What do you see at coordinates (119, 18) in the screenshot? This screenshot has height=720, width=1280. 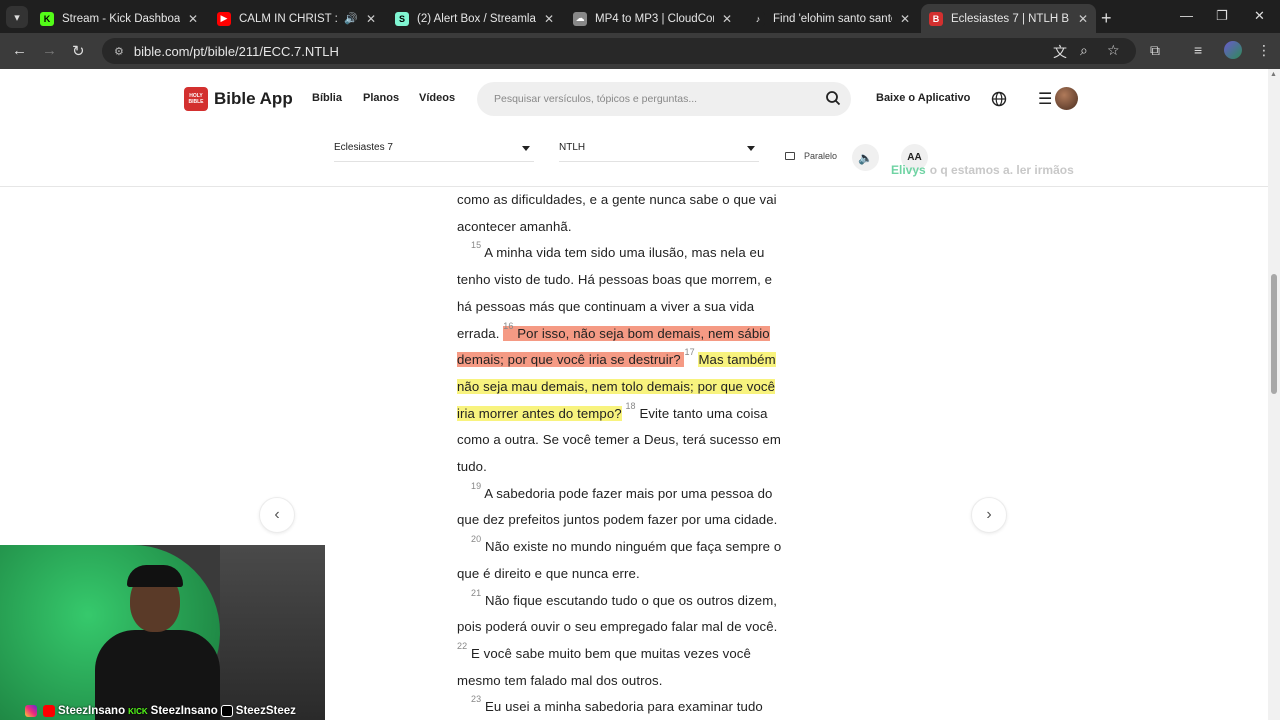 I see `tab-kick-dashboard: K Stream - Kick Dashboard ✕` at bounding box center [119, 18].